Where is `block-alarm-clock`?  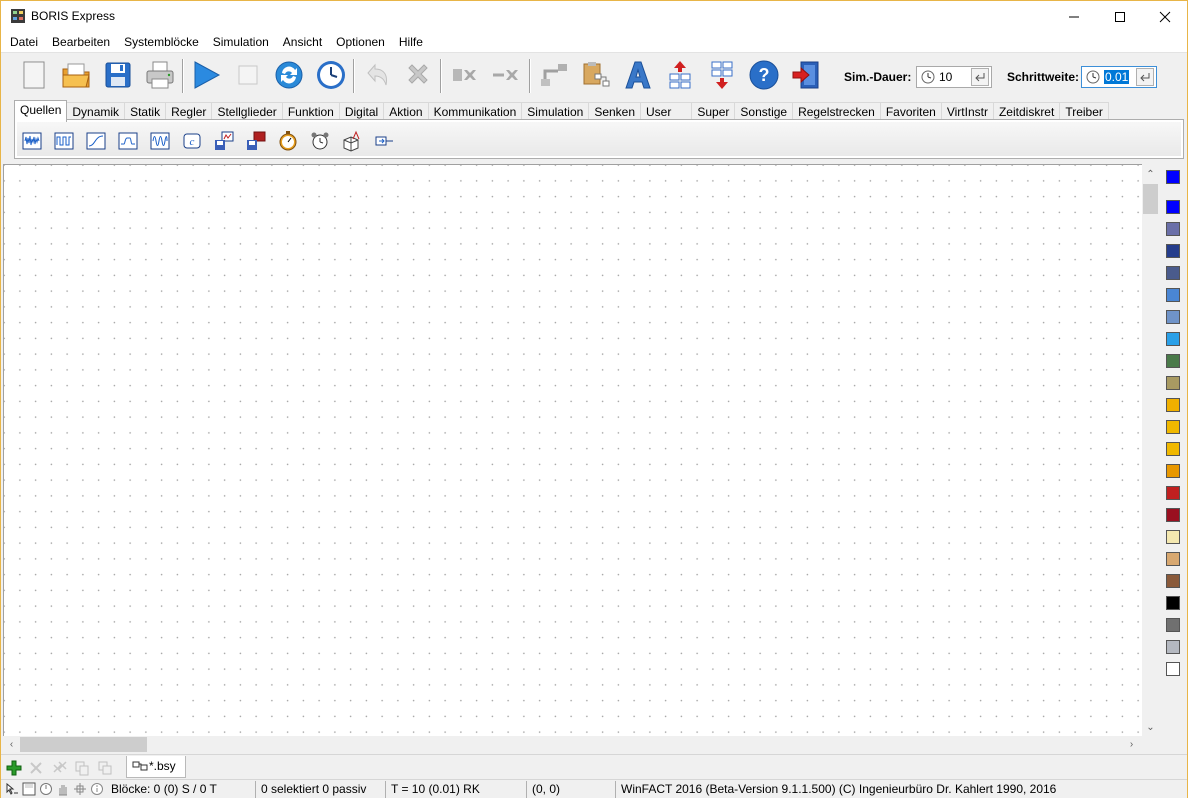 block-alarm-clock is located at coordinates (320, 141).